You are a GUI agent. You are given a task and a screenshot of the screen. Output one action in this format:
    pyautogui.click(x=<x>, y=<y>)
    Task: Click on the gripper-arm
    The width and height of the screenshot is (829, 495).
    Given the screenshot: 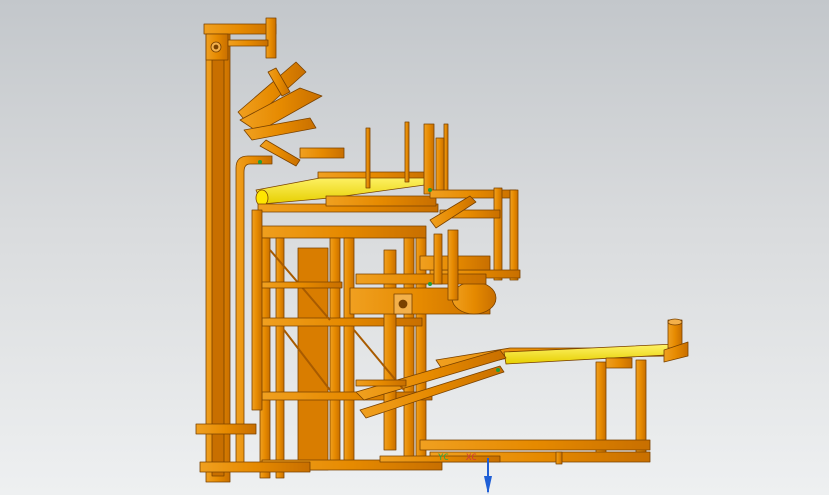 What is the action you would take?
    pyautogui.click(x=291, y=114)
    